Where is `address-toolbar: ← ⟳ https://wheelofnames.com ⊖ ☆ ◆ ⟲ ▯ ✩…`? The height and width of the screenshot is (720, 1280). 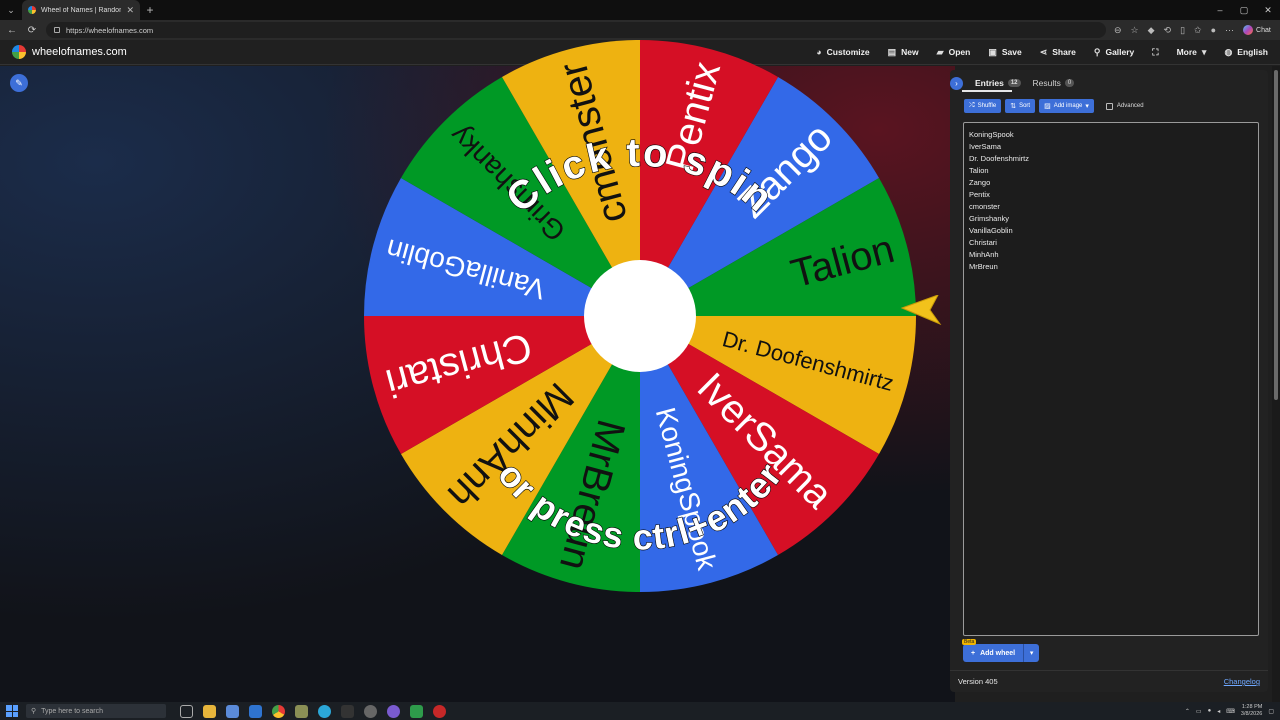 address-toolbar: ← ⟳ https://wheelofnames.com ⊖ ☆ ◆ ⟲ ▯ ✩… is located at coordinates (640, 30).